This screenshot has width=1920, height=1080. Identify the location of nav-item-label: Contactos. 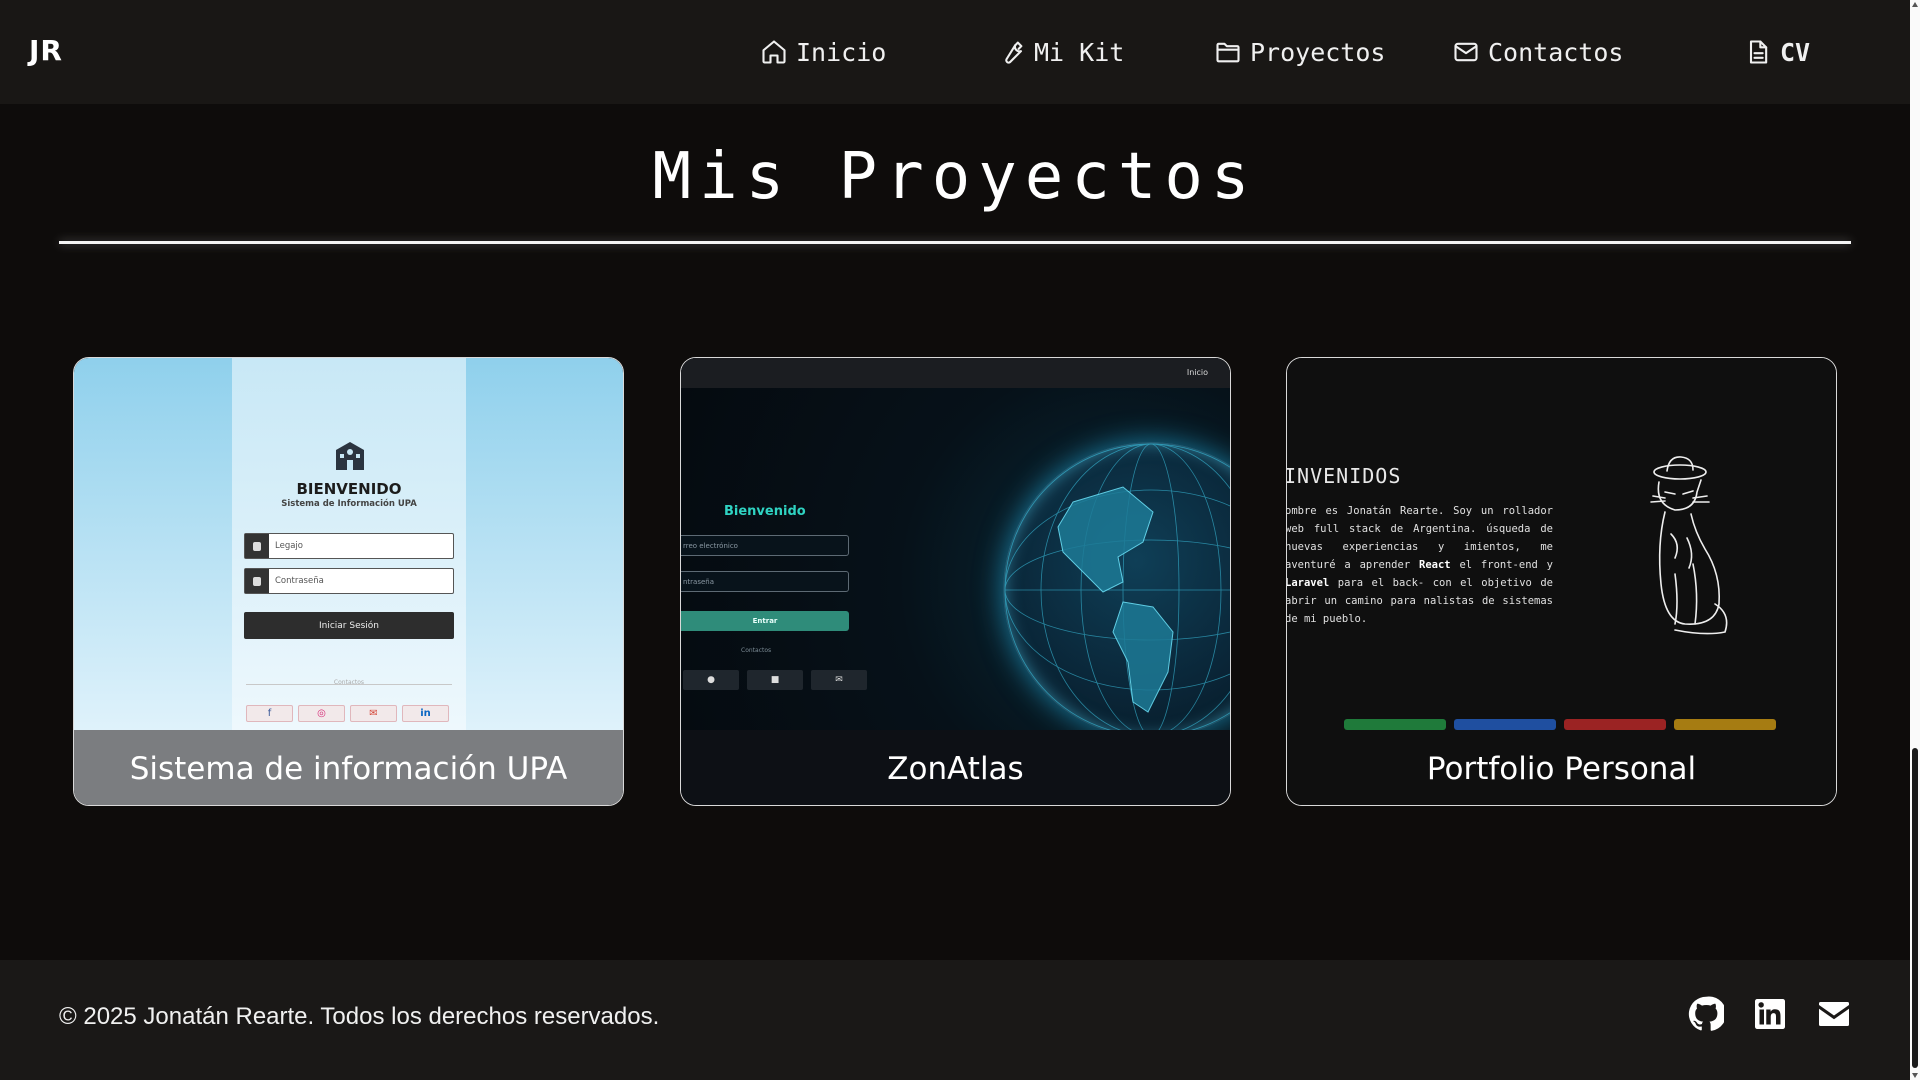
(1556, 52).